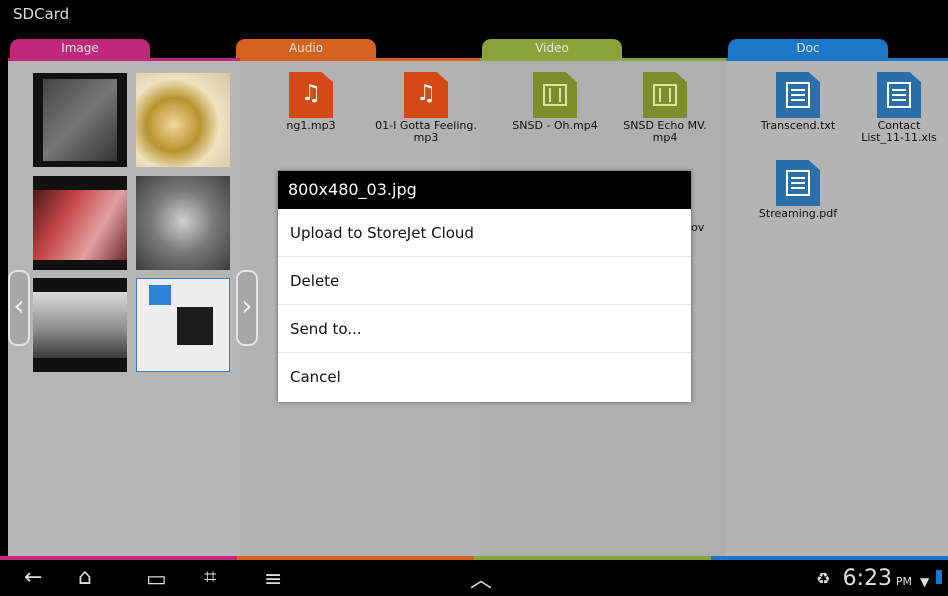 This screenshot has height=596, width=948. Describe the element at coordinates (156, 580) in the screenshot. I see `recent-apps-icon: ▭` at that location.